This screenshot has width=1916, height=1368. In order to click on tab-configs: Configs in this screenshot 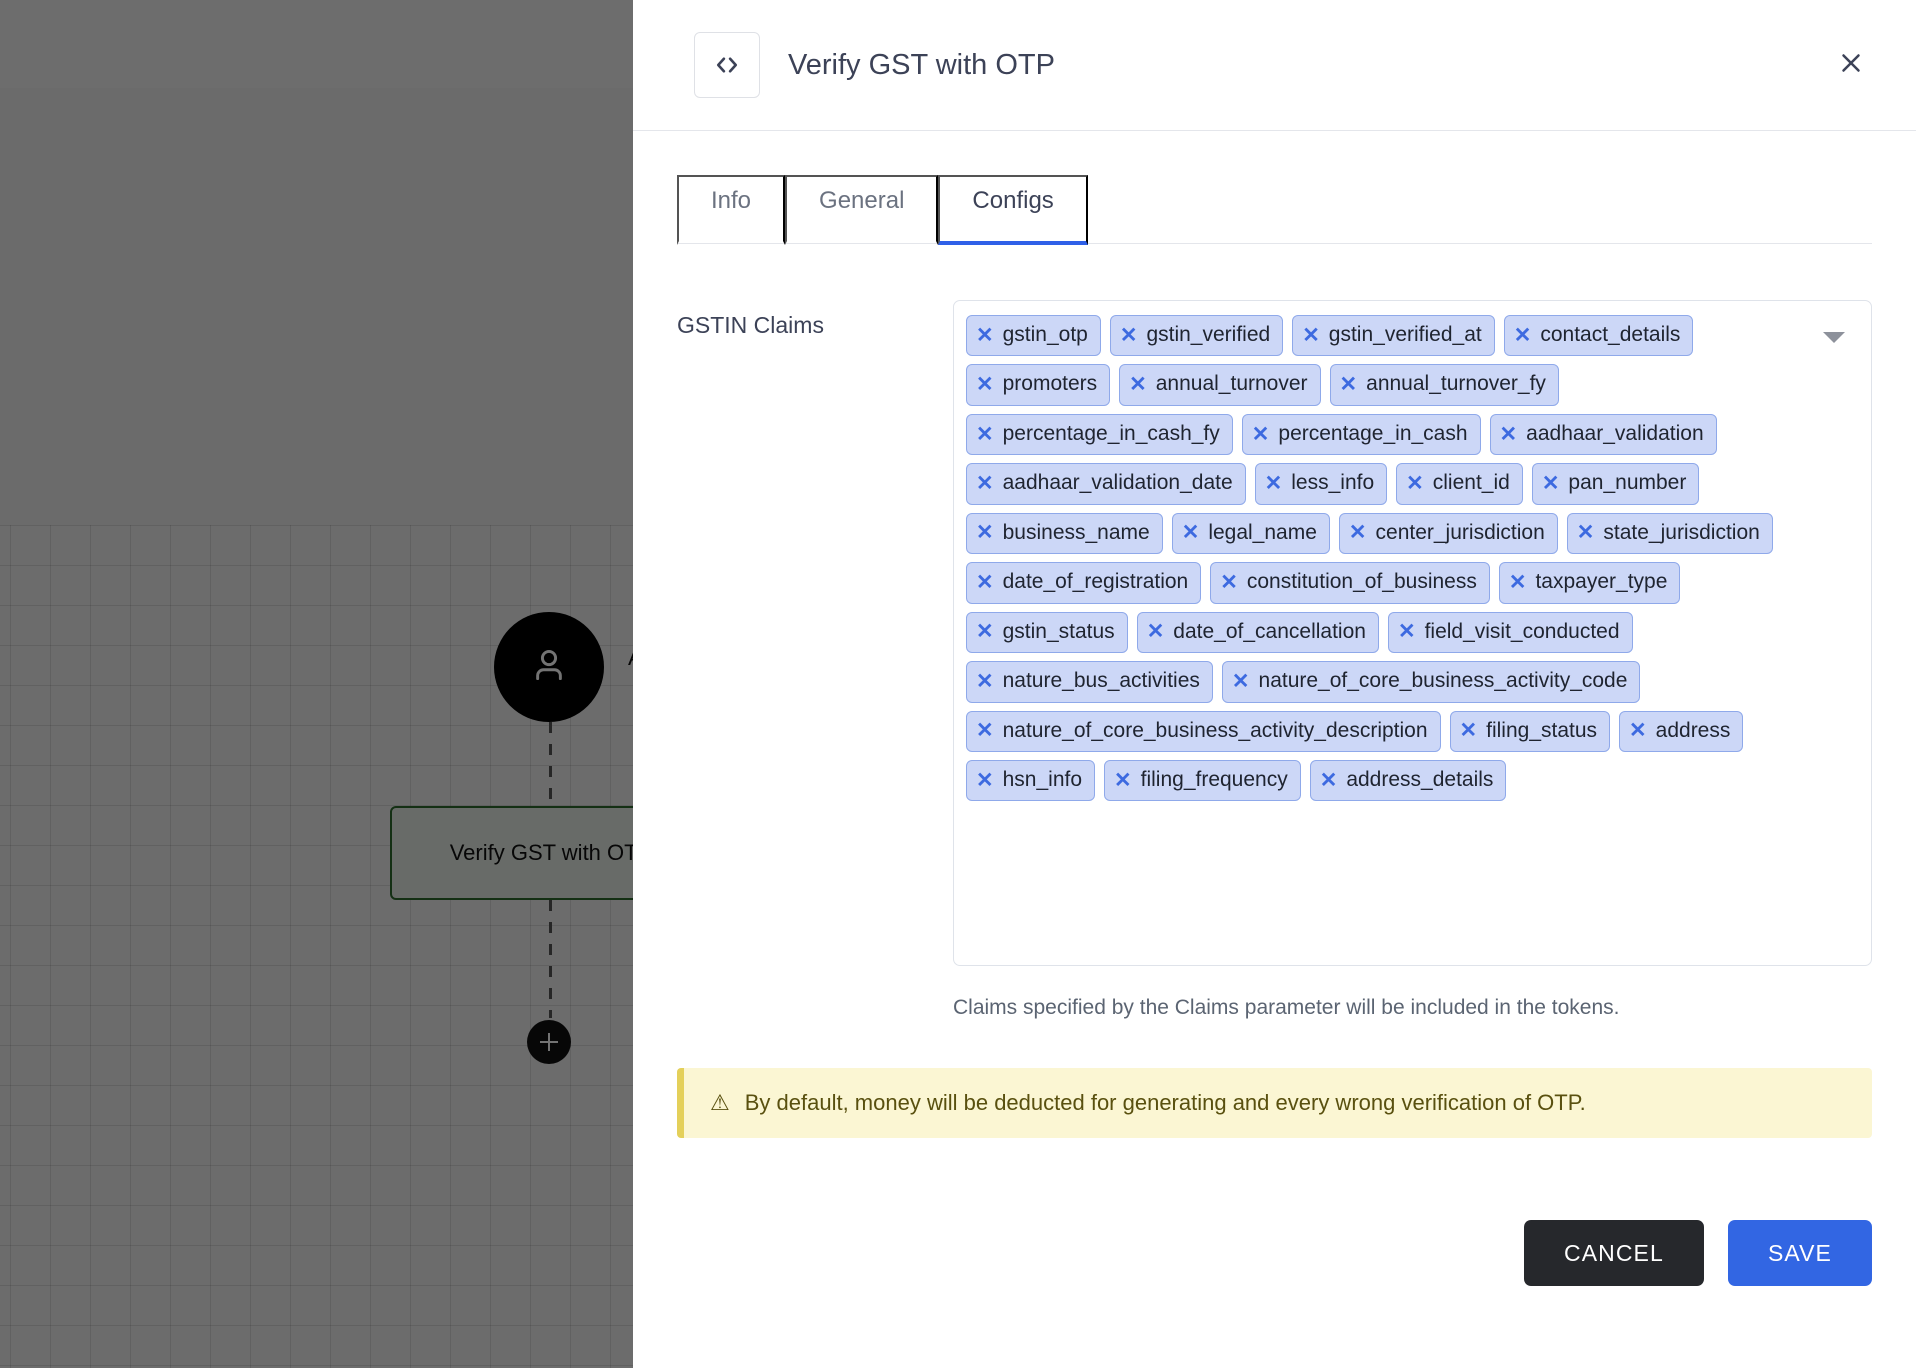, I will do `click(1013, 210)`.